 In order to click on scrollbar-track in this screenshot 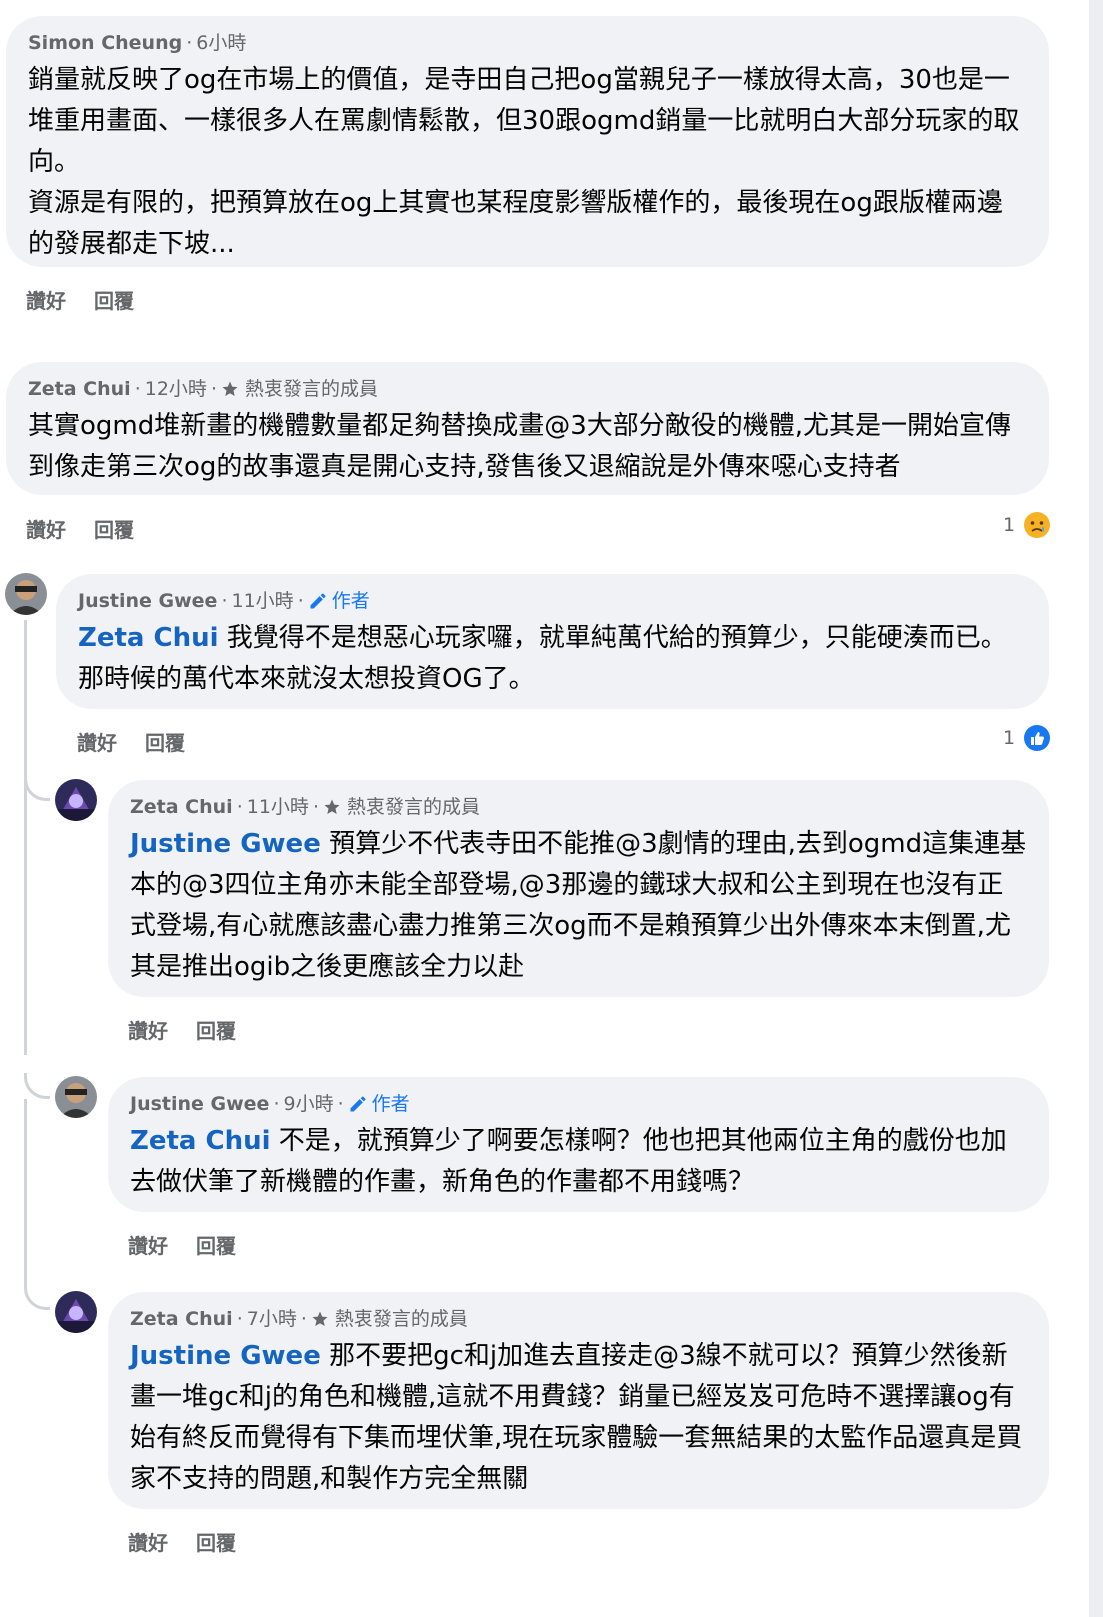, I will do `click(1096, 808)`.